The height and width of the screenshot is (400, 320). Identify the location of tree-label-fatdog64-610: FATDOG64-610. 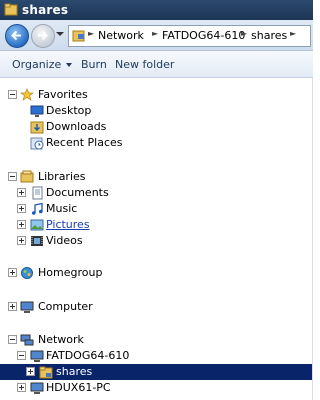
(88, 355).